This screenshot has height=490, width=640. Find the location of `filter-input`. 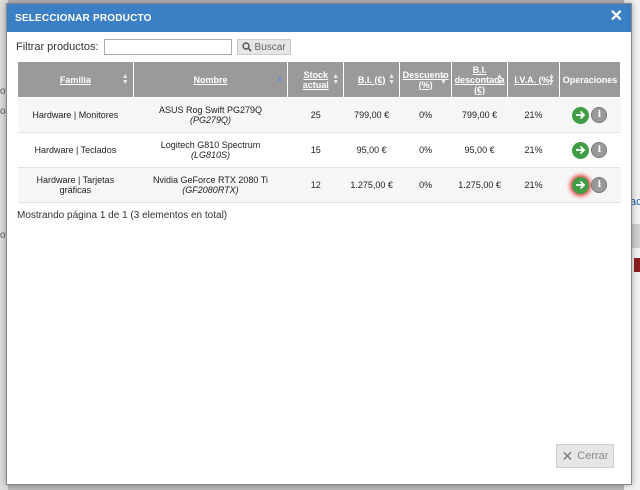

filter-input is located at coordinates (167, 47).